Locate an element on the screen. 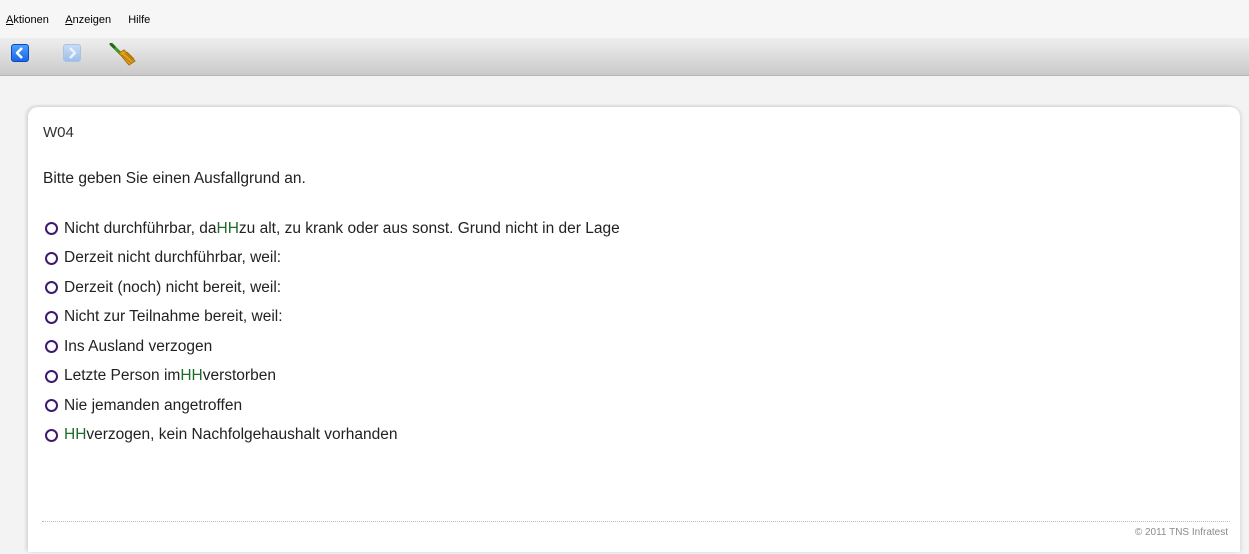 The image size is (1249, 554). footer-divider is located at coordinates (636, 521).